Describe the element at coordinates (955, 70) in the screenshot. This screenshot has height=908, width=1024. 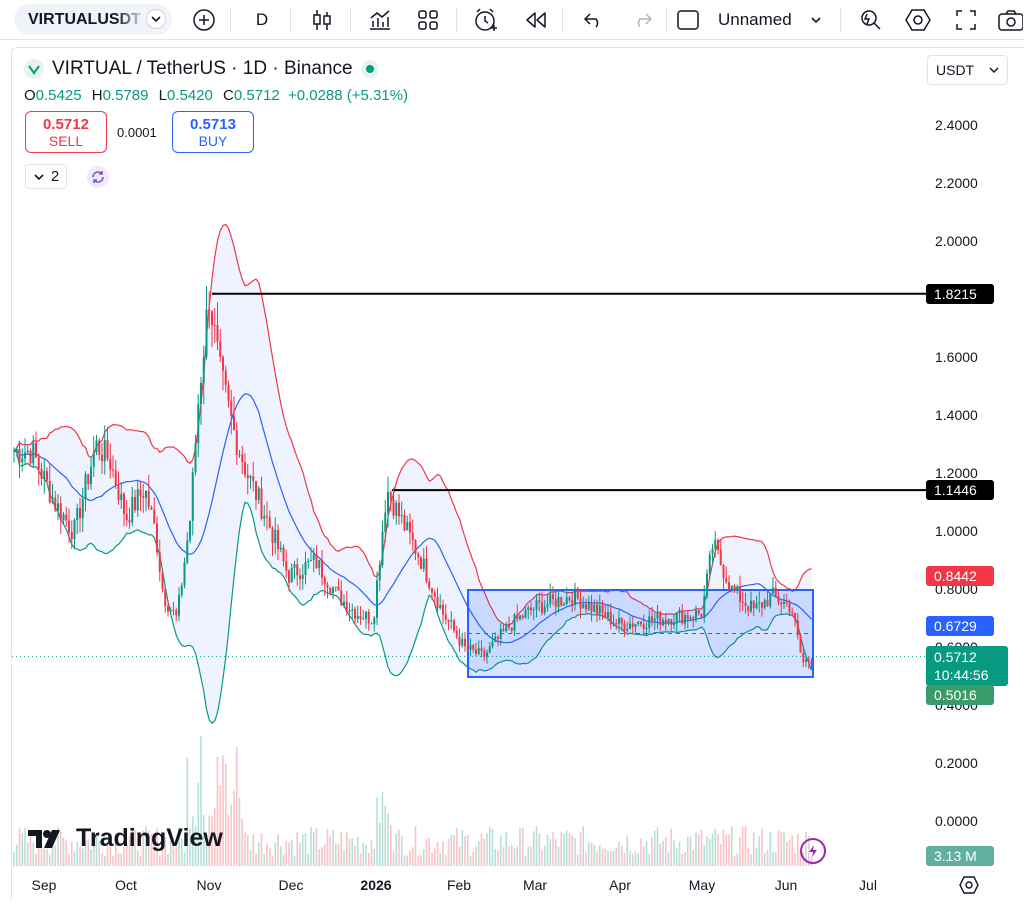
I see `currency-value: USDT` at that location.